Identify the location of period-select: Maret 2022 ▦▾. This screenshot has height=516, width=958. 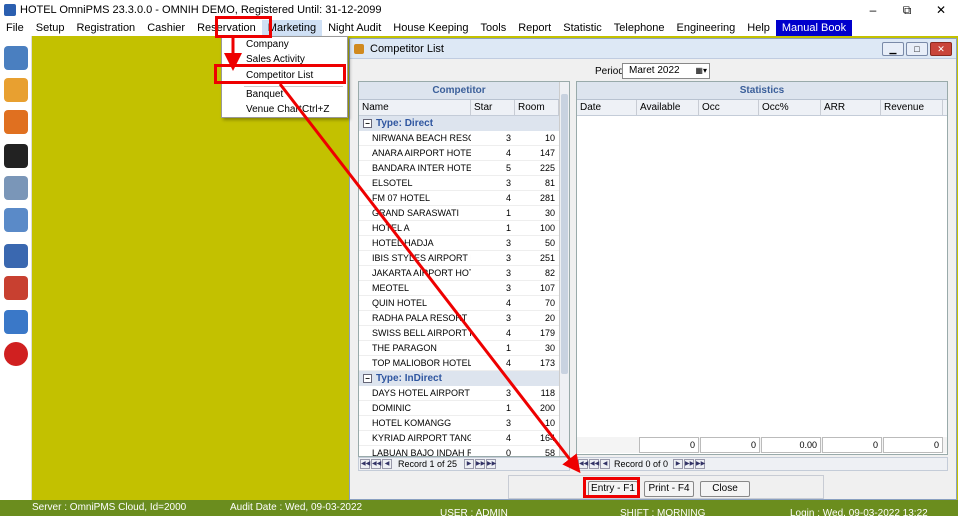
(666, 71).